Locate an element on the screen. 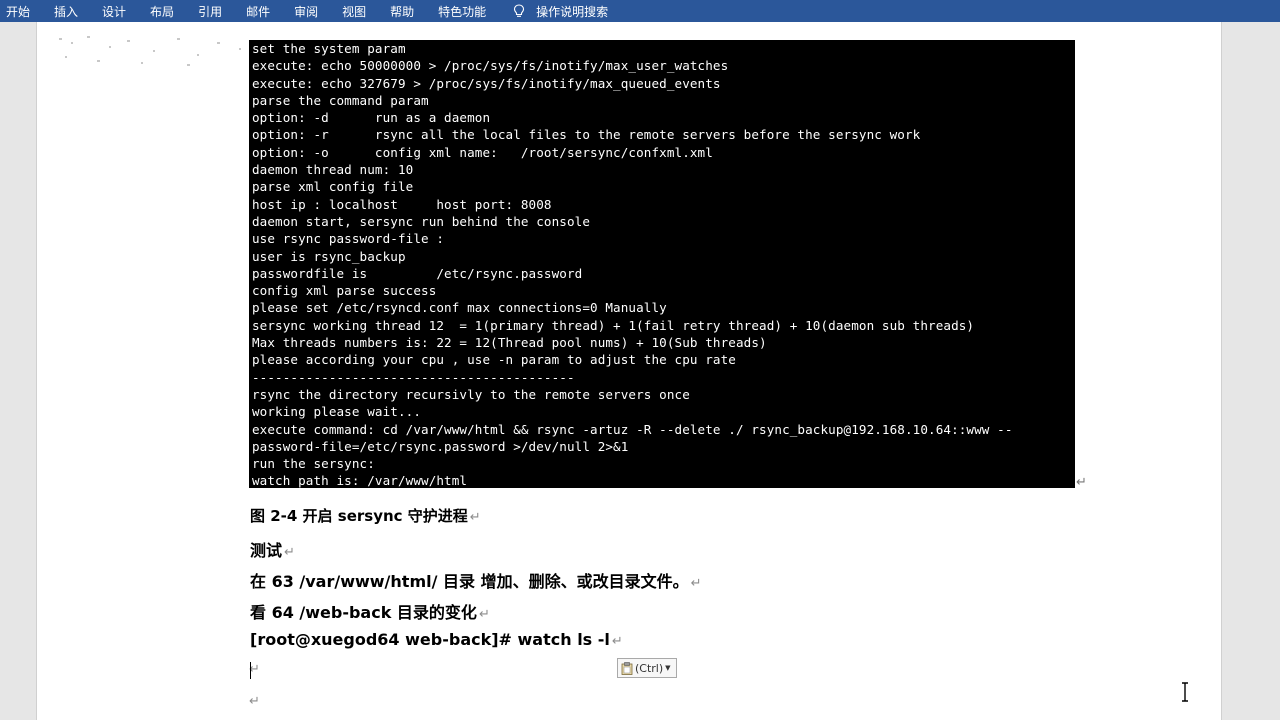  figure-caption: 图 2-4 开启 sersync 守护进程 ↵ is located at coordinates (365, 515).